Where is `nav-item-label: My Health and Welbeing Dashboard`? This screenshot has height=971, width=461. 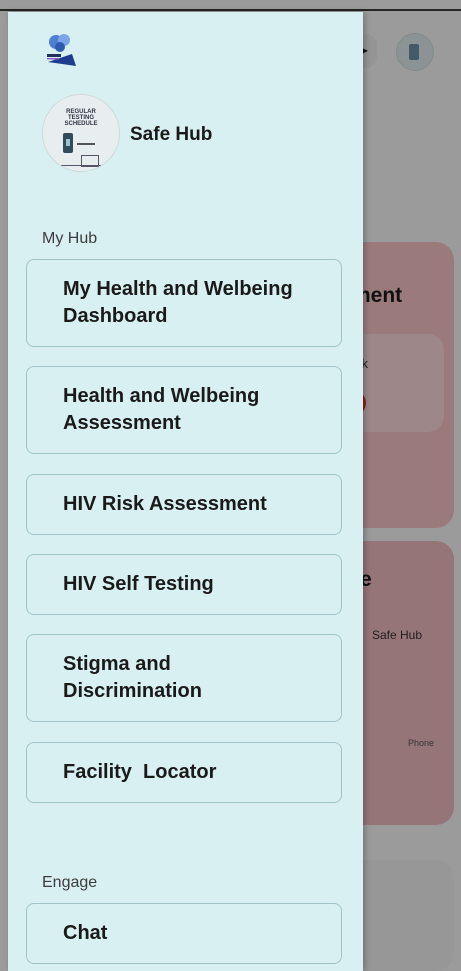 nav-item-label: My Health and Welbeing Dashboard is located at coordinates (178, 302).